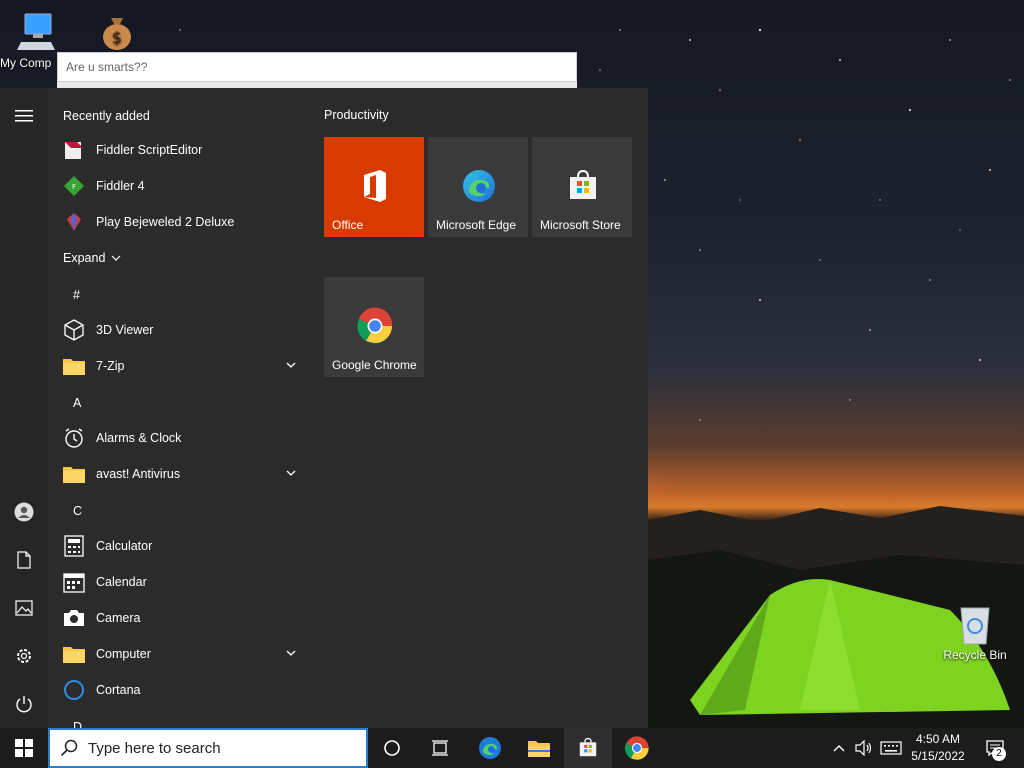 This screenshot has width=1024, height=768. I want to click on picture-icon, so click(24, 608).